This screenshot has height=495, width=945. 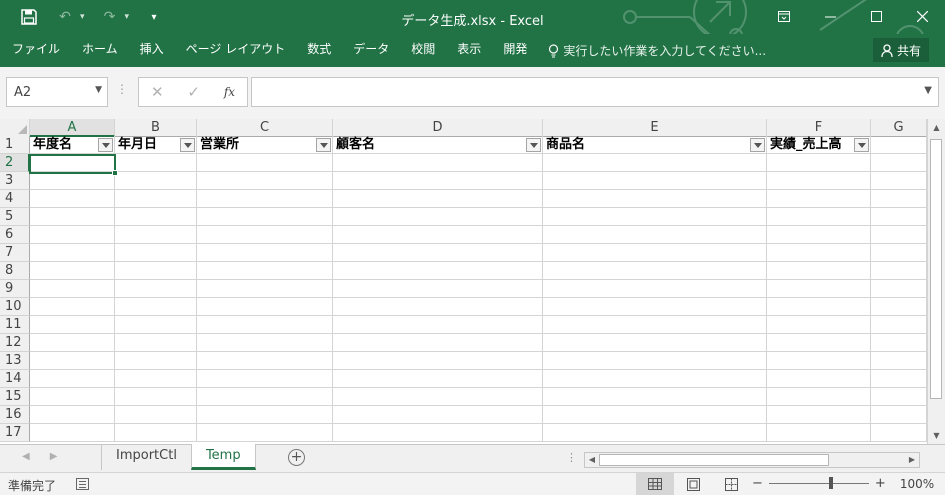 What do you see at coordinates (922, 16) in the screenshot?
I see `close-icon` at bounding box center [922, 16].